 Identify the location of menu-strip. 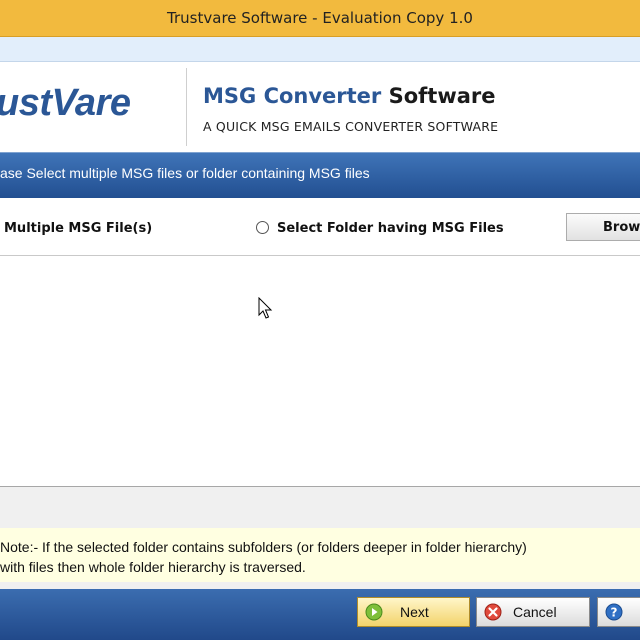
(320, 49).